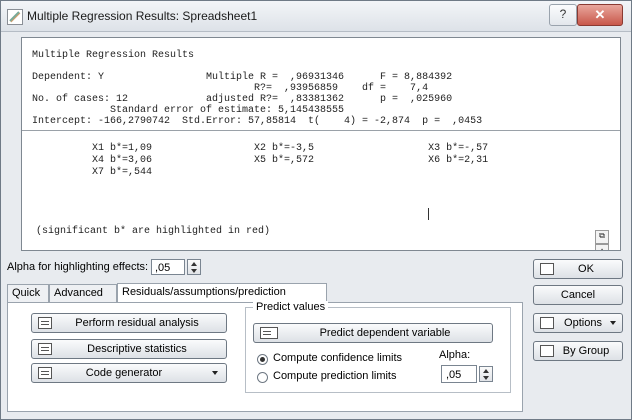  I want to click on app-icon, so click(15, 17).